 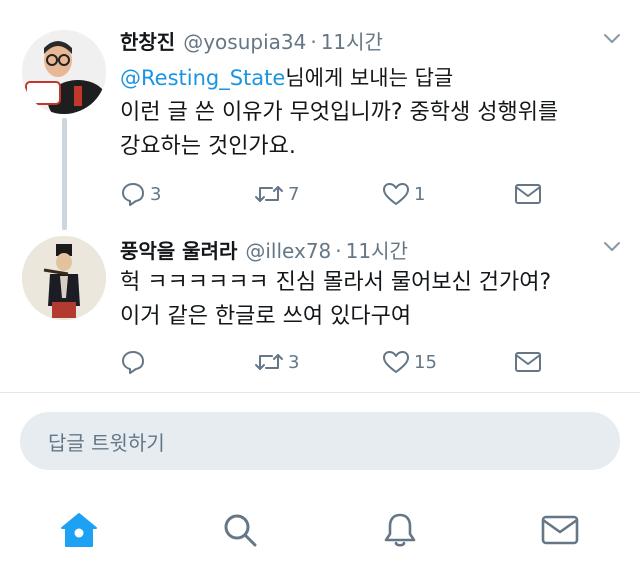 I want to click on tweet-header: 한창진 @yosupia34 · 11시간, so click(x=251, y=40).